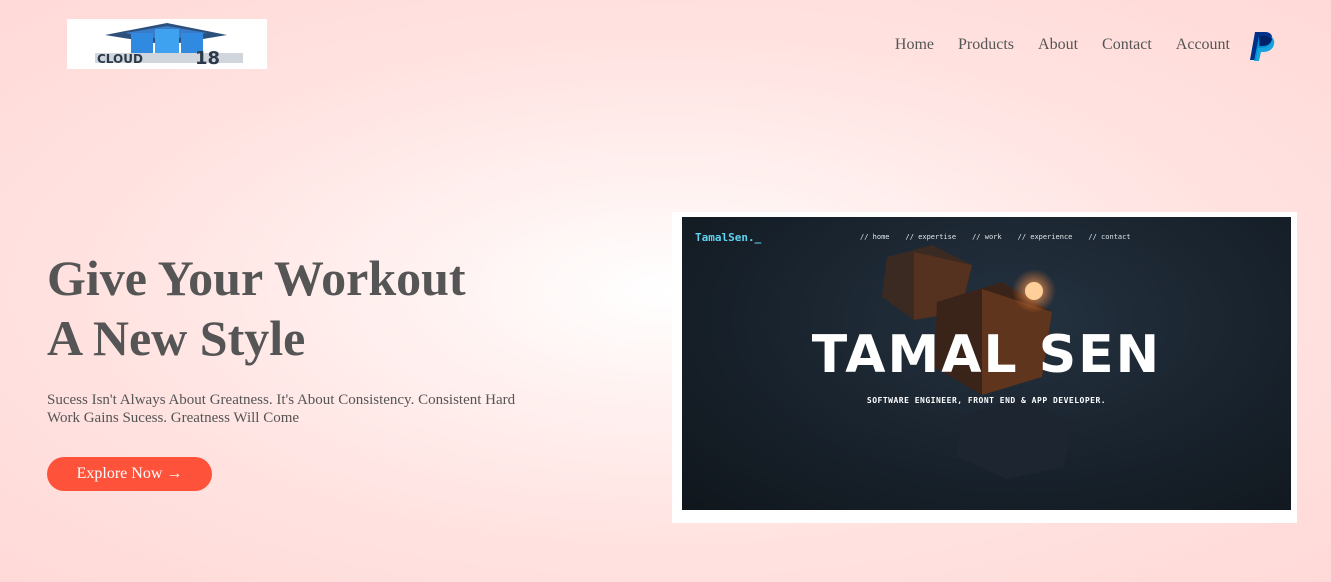 This screenshot has width=1331, height=582. What do you see at coordinates (176, 338) in the screenshot?
I see `hero-title-line2: A New Style` at bounding box center [176, 338].